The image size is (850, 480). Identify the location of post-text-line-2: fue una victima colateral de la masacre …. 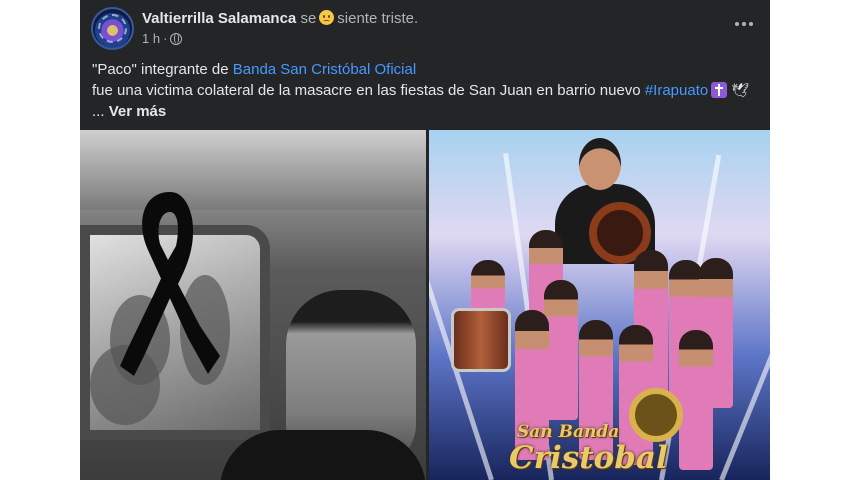
(428, 90).